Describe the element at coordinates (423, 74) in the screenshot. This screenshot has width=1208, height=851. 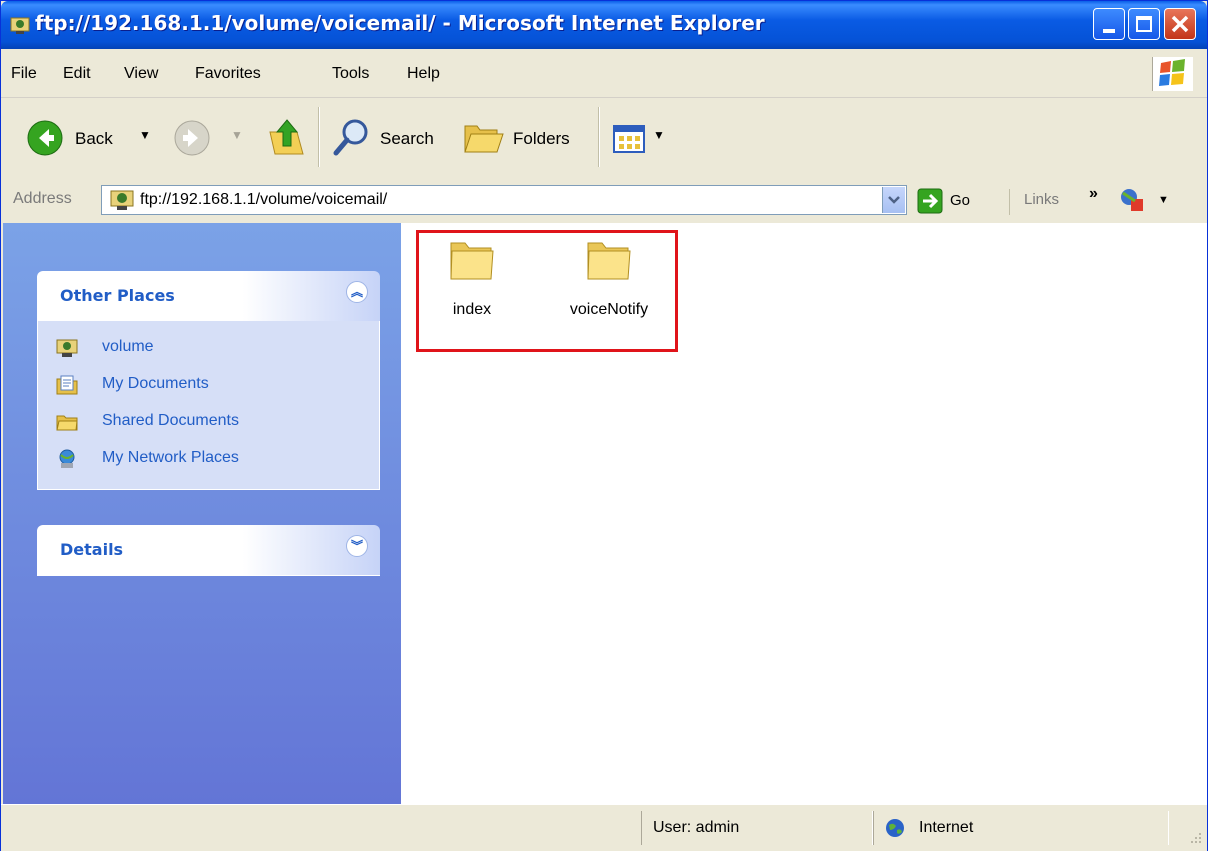
I see `menu-help: Help` at that location.